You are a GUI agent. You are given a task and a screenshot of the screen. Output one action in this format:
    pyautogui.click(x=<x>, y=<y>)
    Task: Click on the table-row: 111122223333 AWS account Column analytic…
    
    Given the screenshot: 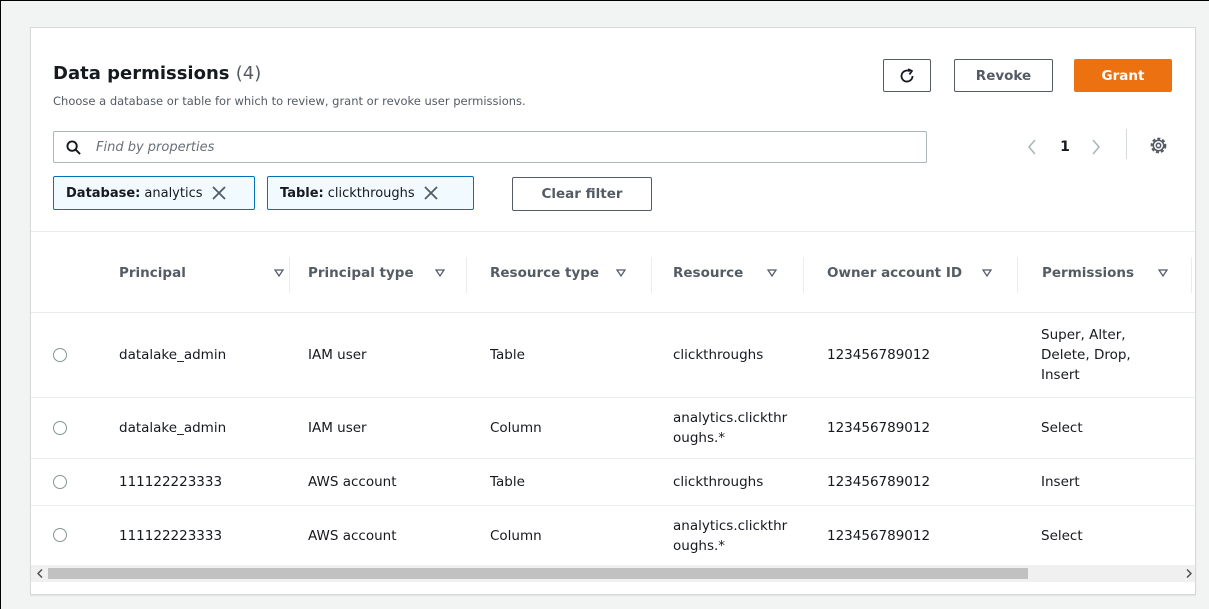 What is the action you would take?
    pyautogui.click(x=613, y=535)
    